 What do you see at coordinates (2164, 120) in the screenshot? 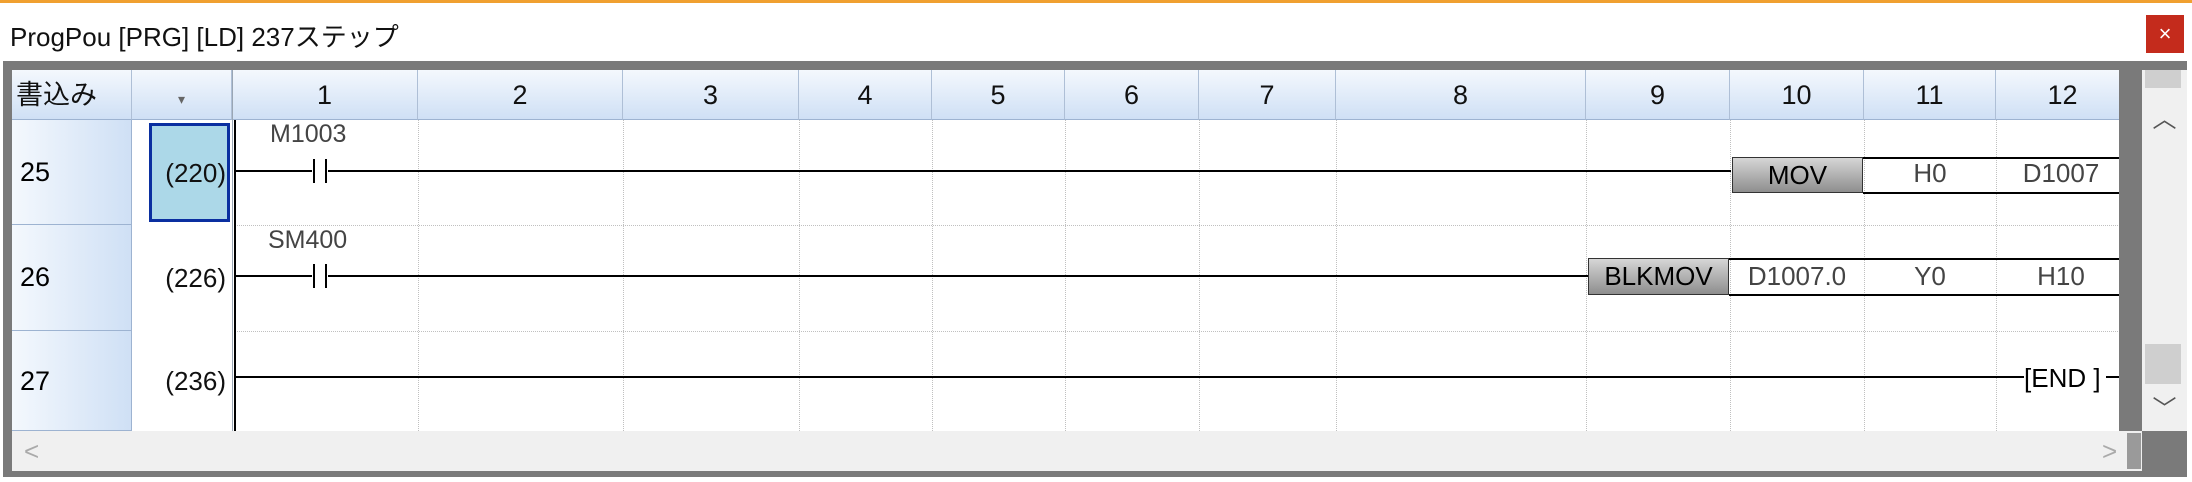
I see `scroll-up-icon: ︿` at bounding box center [2164, 120].